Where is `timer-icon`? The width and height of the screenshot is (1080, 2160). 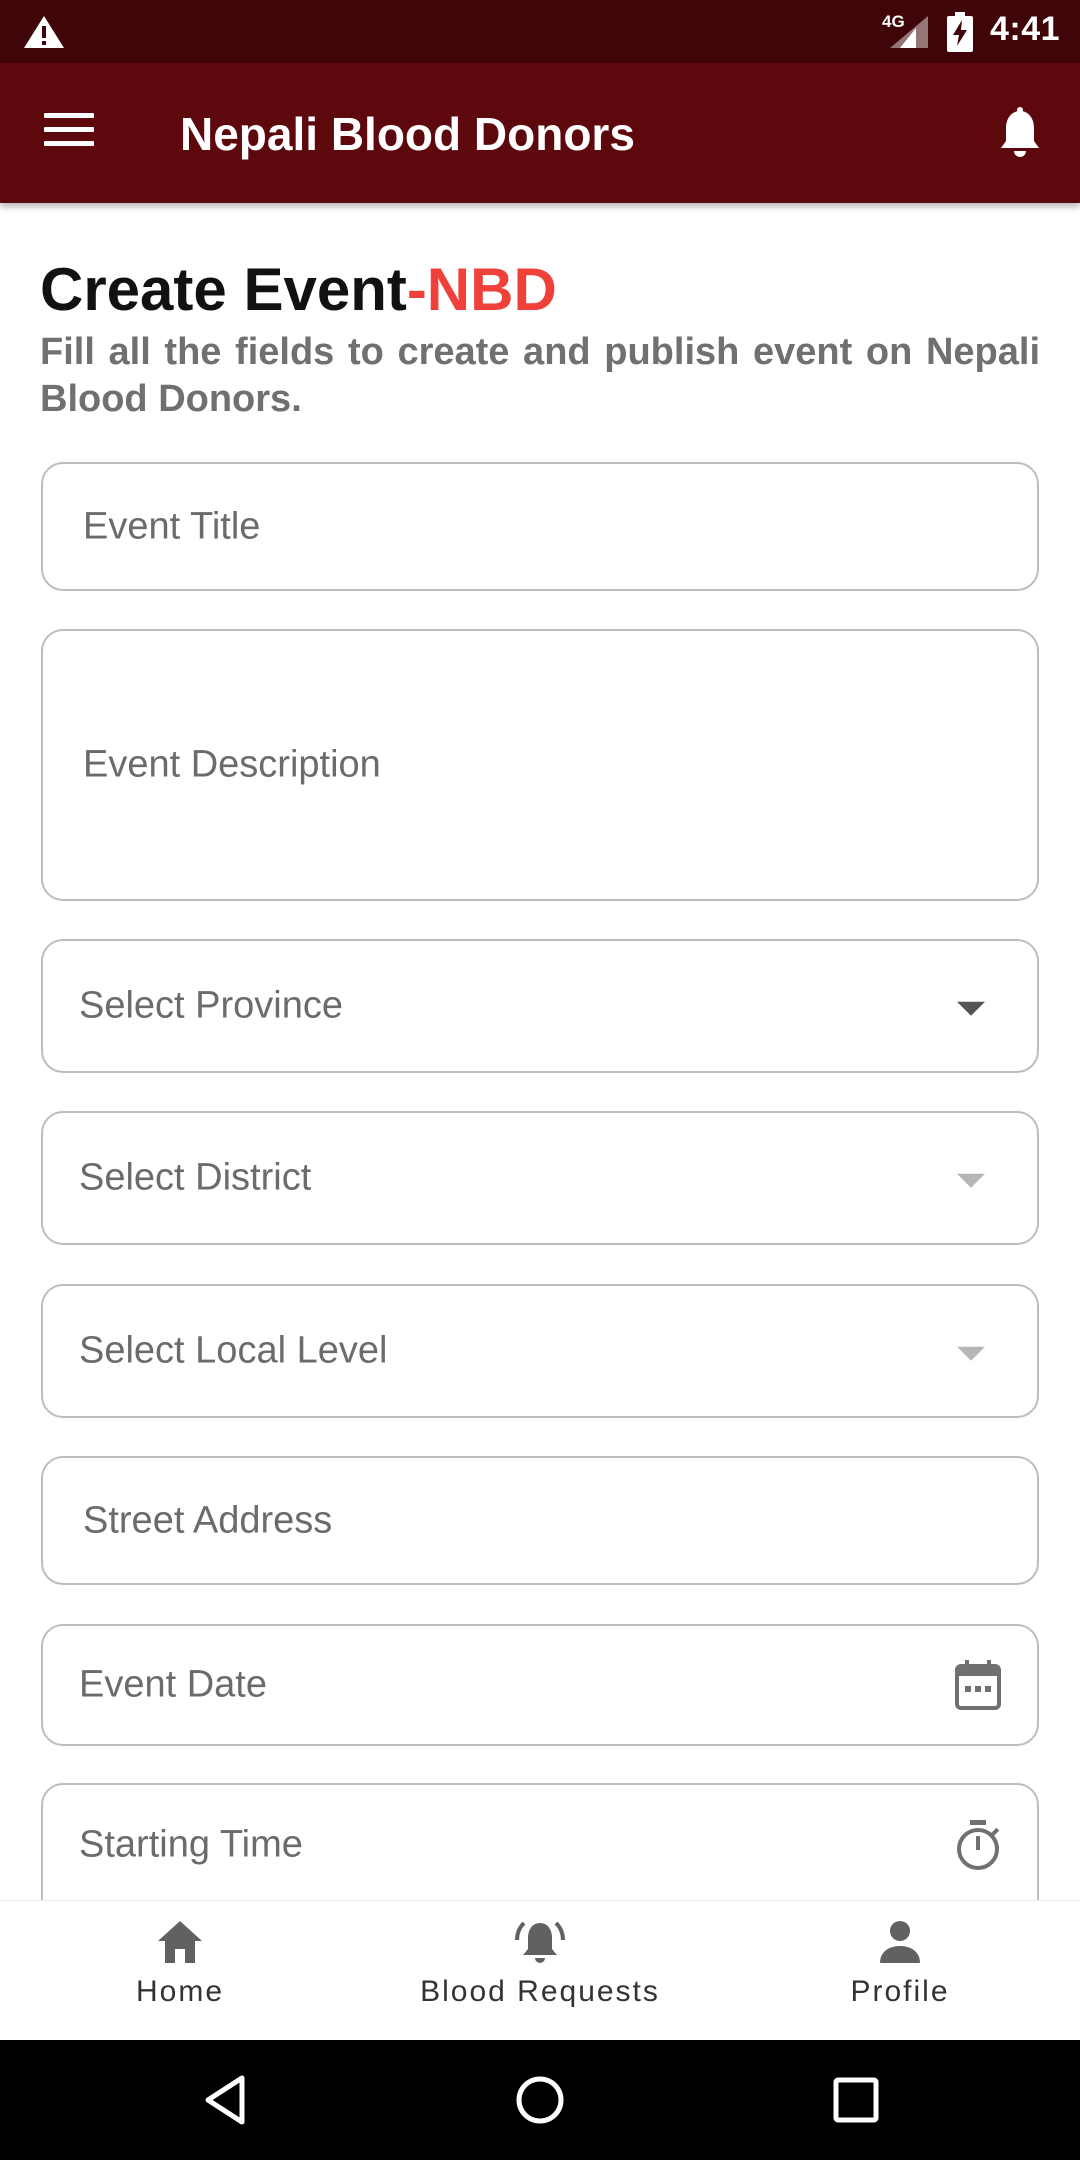
timer-icon is located at coordinates (978, 1845).